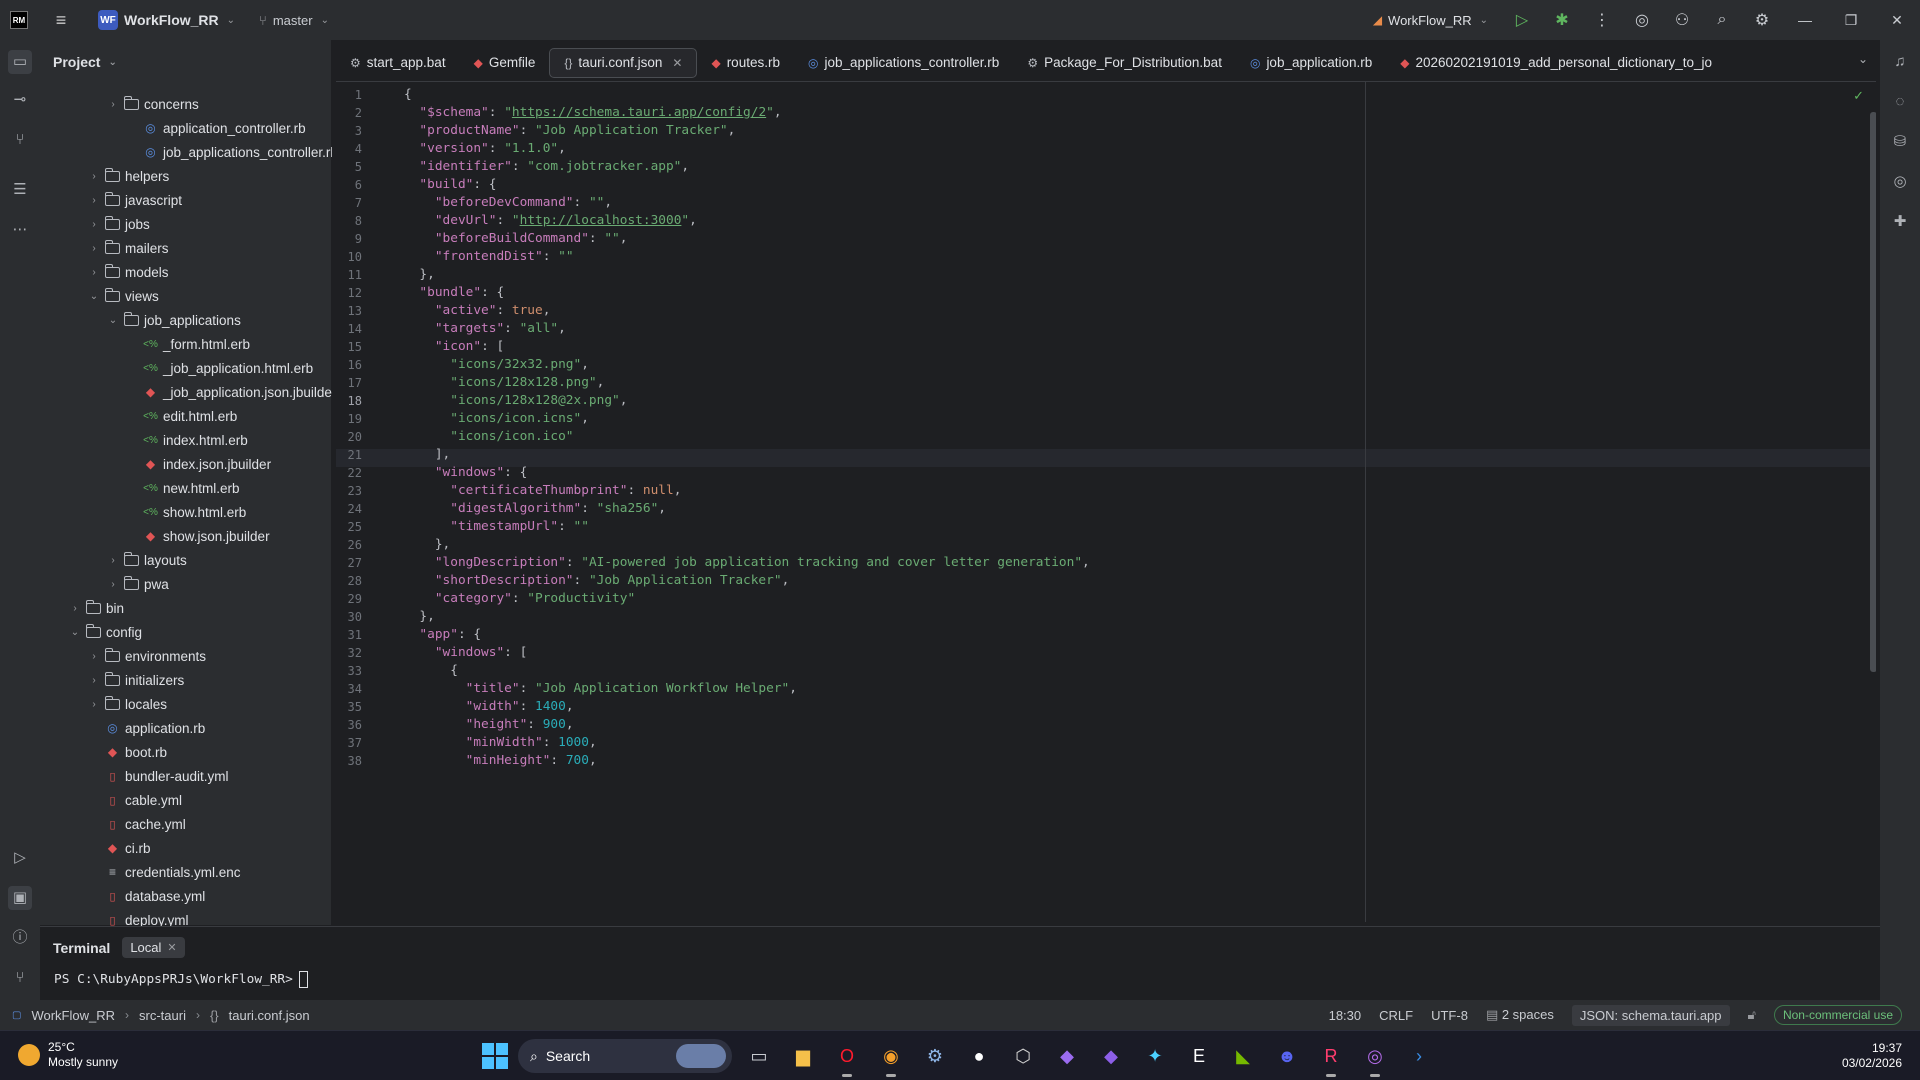 The image size is (1920, 1080). What do you see at coordinates (803, 1056) in the screenshot?
I see `file-explorer-icon: ▆` at bounding box center [803, 1056].